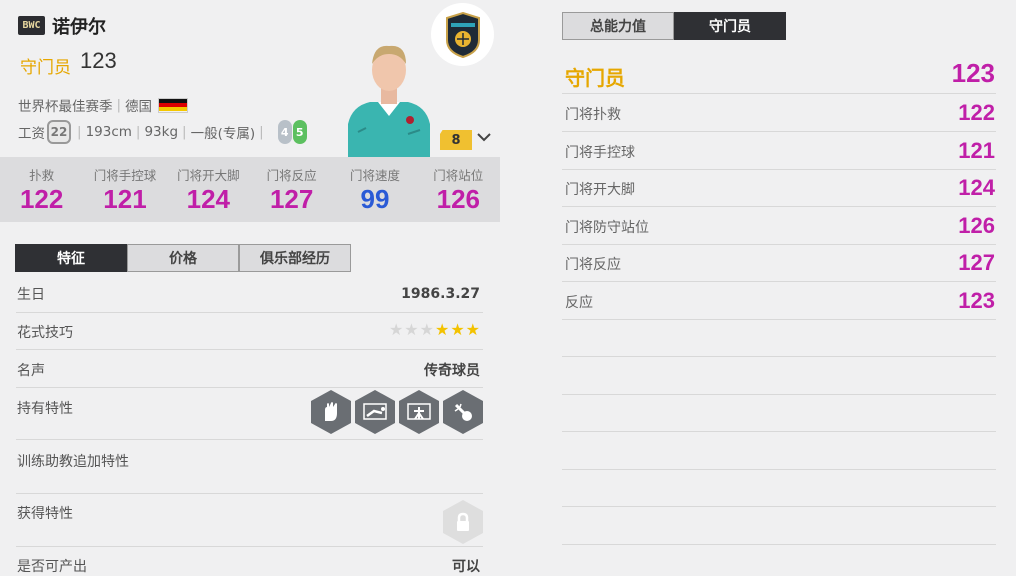 Image resolution: width=1016 pixels, height=576 pixels. I want to click on stat-value: 124, so click(208, 199).